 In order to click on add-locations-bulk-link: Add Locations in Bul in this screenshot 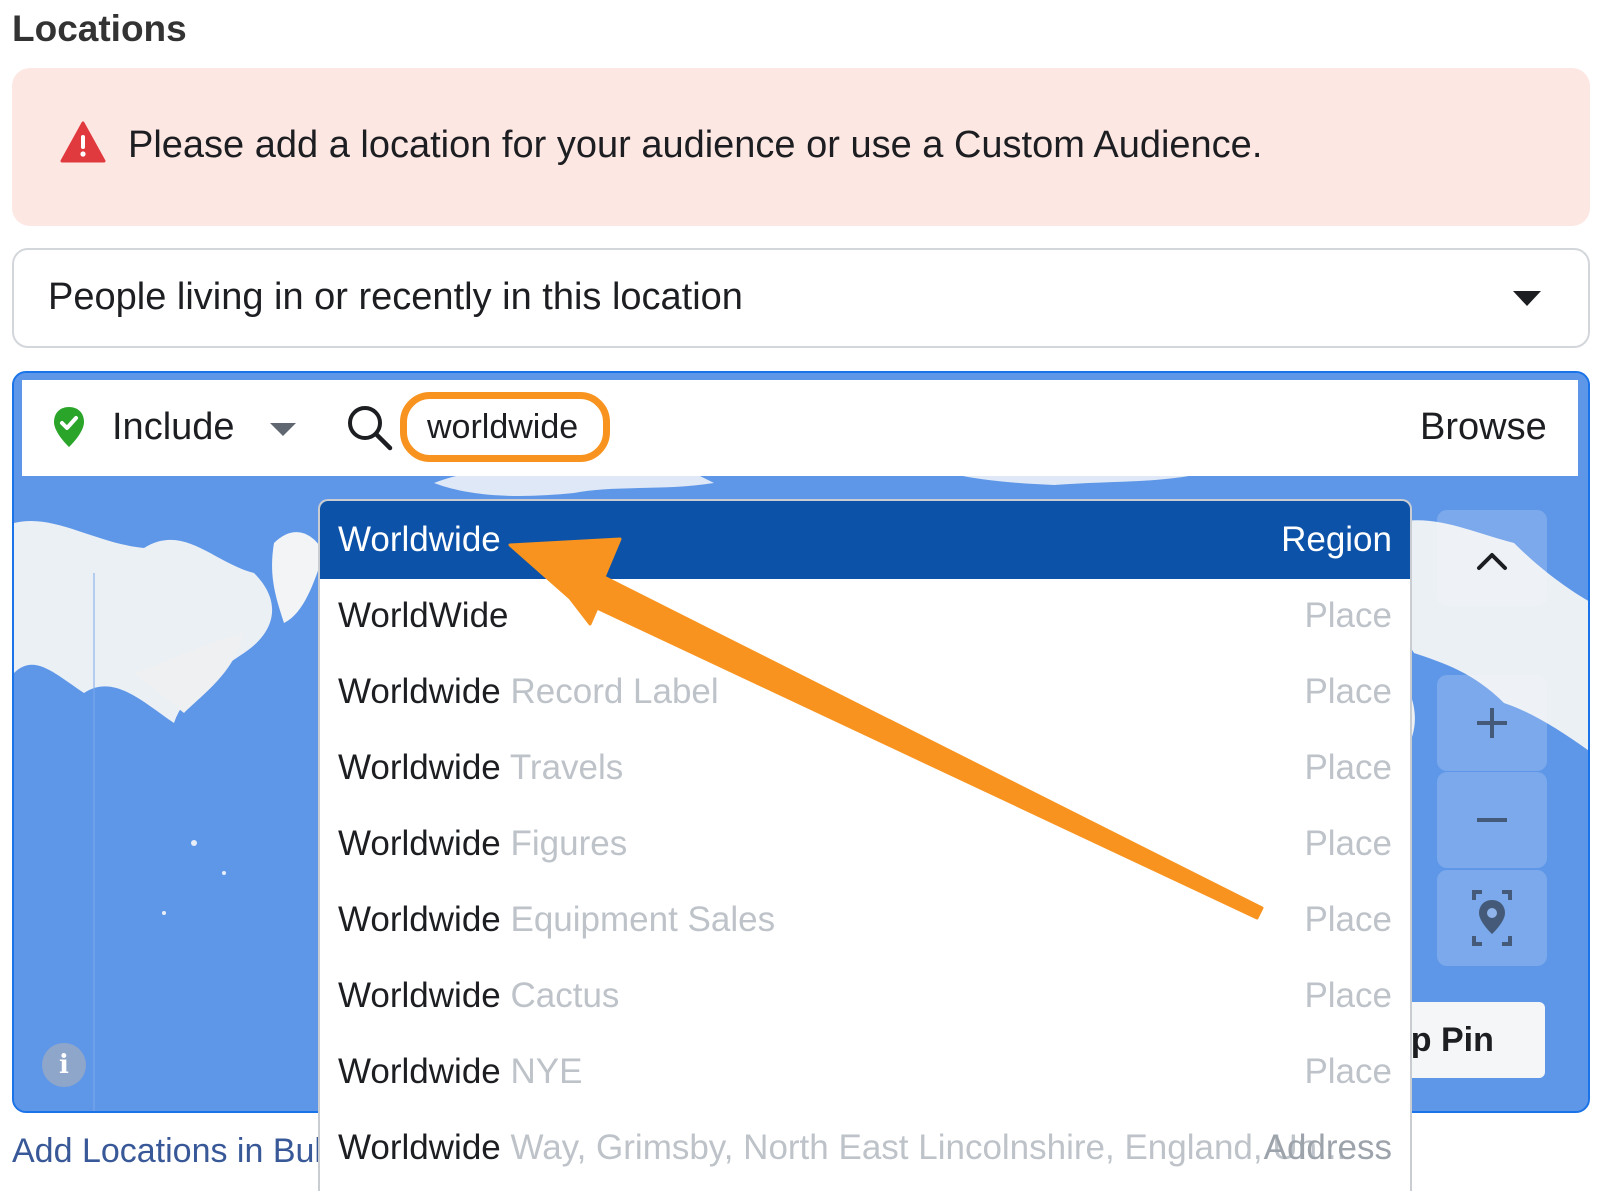, I will do `click(167, 1151)`.